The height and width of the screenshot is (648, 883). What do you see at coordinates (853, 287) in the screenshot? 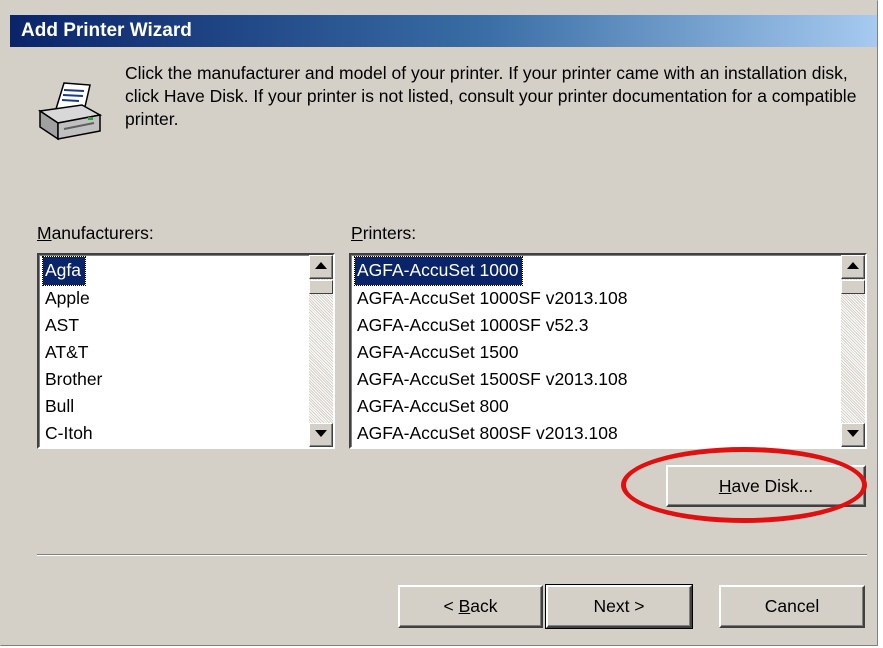
I see `printers-scroll-thumb` at bounding box center [853, 287].